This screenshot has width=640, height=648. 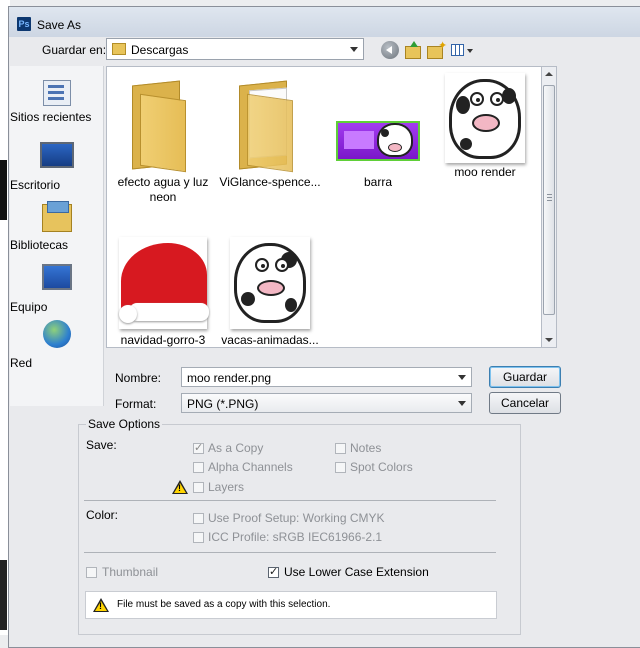 I want to click on place-libraries: Bibliotecas, so click(x=56, y=226).